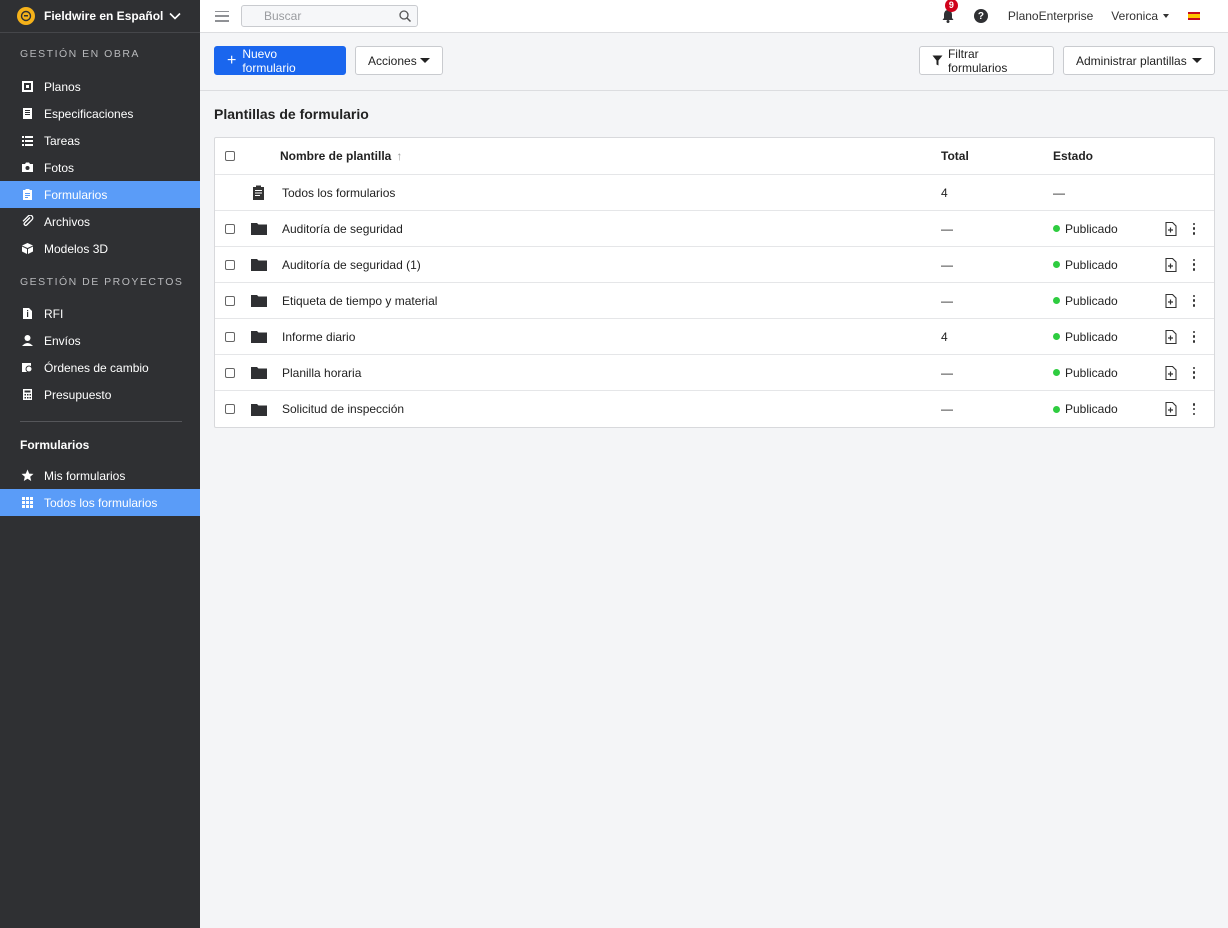  Describe the element at coordinates (100, 140) in the screenshot. I see `sidebar-item-tareas: Tareas` at that location.